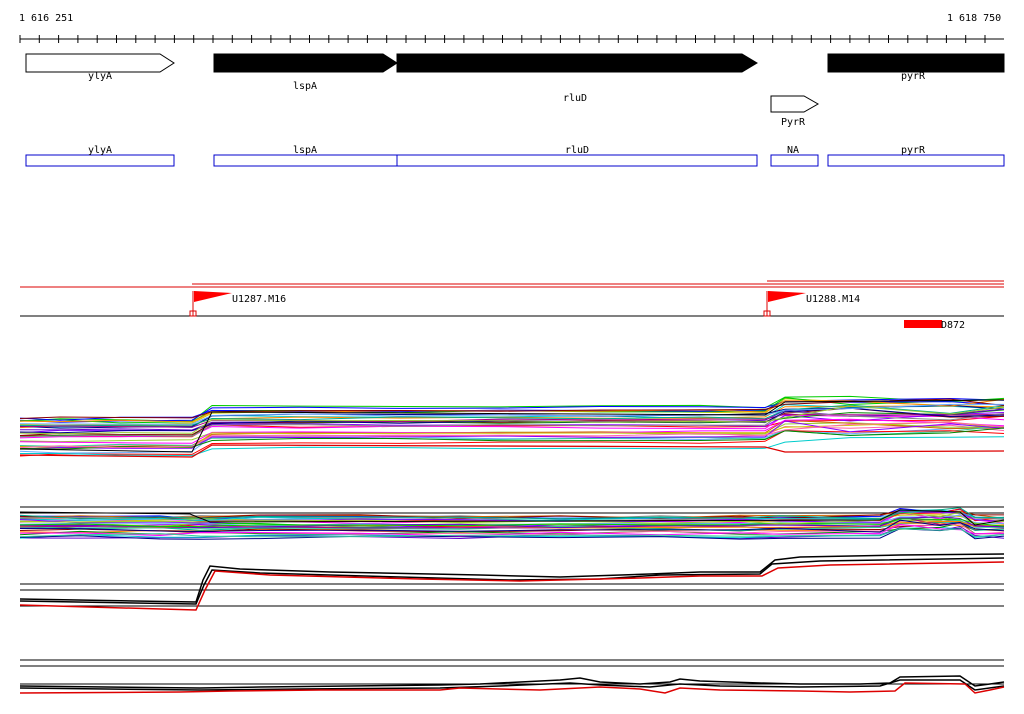  Describe the element at coordinates (793, 122) in the screenshot. I see `gene-label-PyrR: PyrR` at that location.